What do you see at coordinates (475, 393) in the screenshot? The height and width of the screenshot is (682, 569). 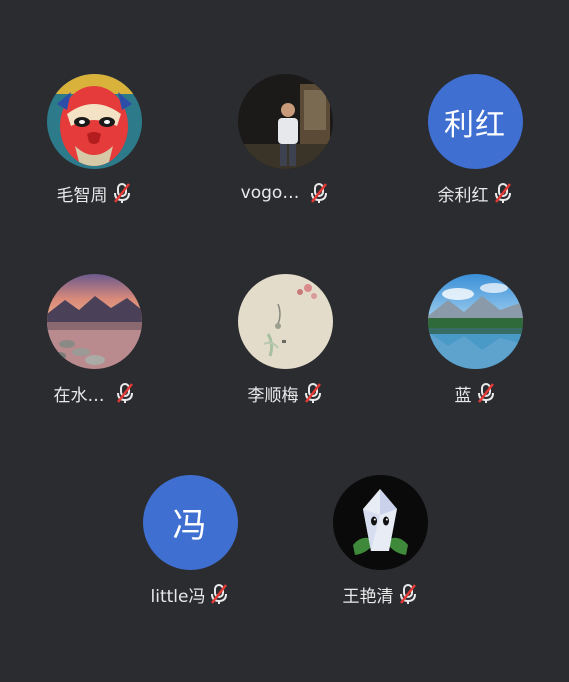 I see `participant-name-row: 蓝` at bounding box center [475, 393].